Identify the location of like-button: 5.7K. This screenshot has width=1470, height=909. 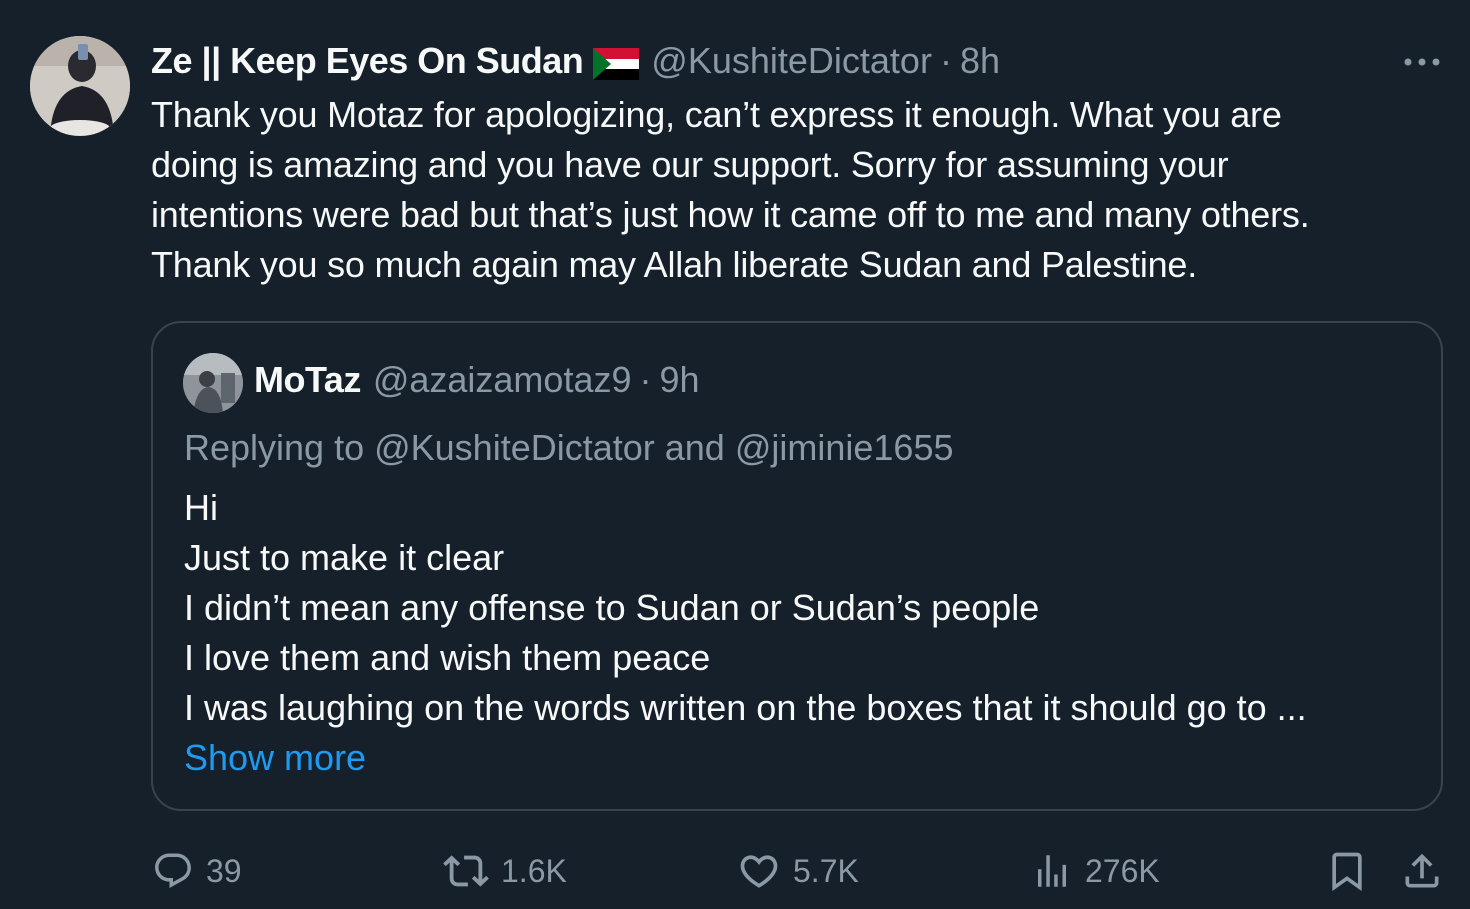
(798, 871).